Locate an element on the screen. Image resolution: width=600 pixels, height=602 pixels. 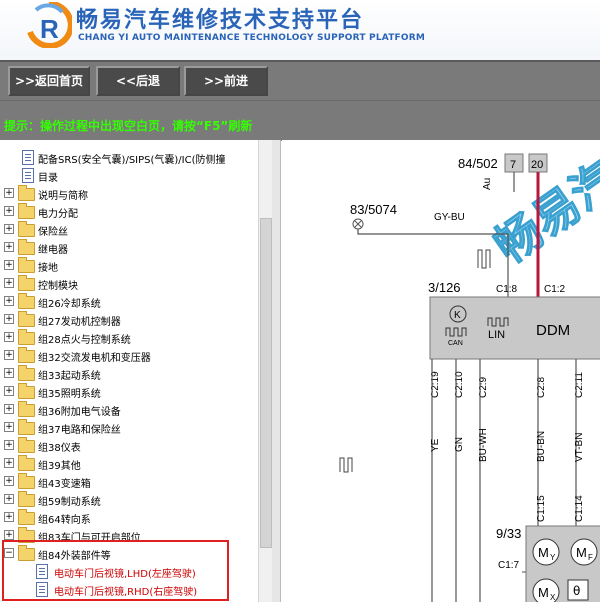
tree-item: + 接地 is located at coordinates (129, 265).